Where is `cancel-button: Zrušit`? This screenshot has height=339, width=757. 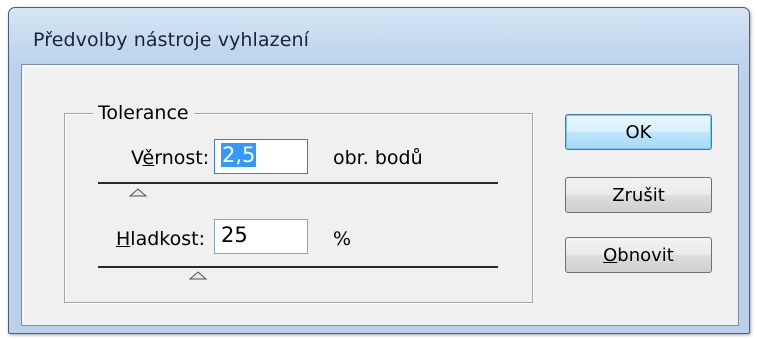 cancel-button: Zrušit is located at coordinates (638, 195).